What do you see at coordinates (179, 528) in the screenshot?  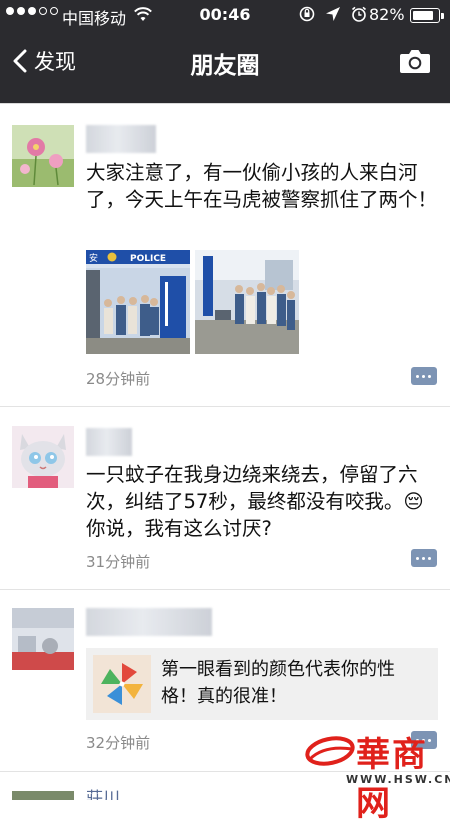 I see `post-text-part: 你说，我有这么讨厌?` at bounding box center [179, 528].